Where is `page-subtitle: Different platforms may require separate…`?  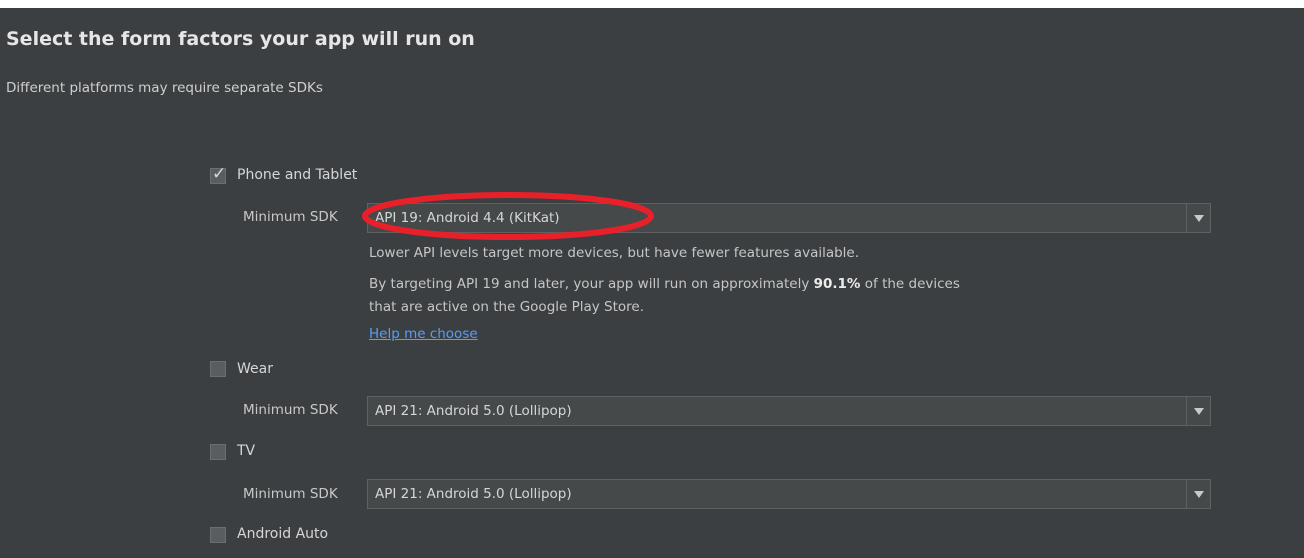 page-subtitle: Different platforms may require separate… is located at coordinates (164, 88).